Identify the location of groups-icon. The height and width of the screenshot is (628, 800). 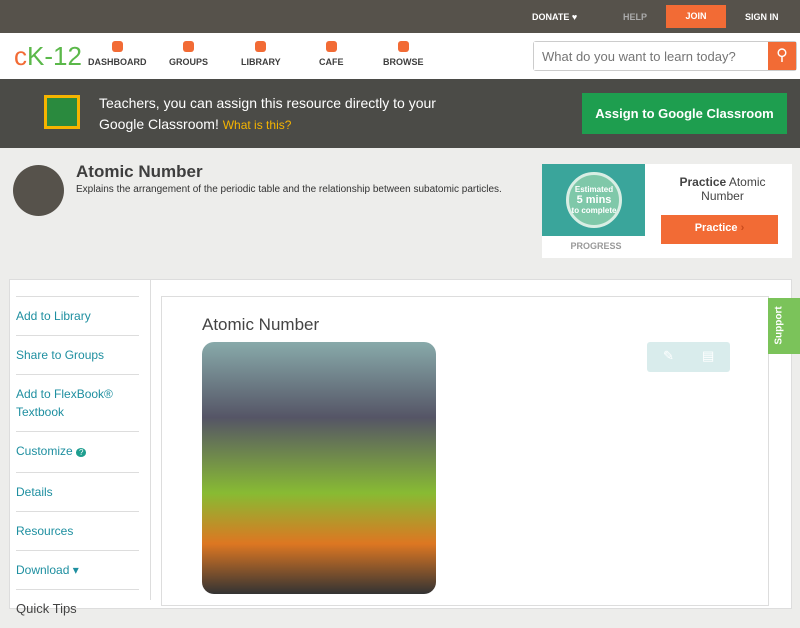
(188, 46).